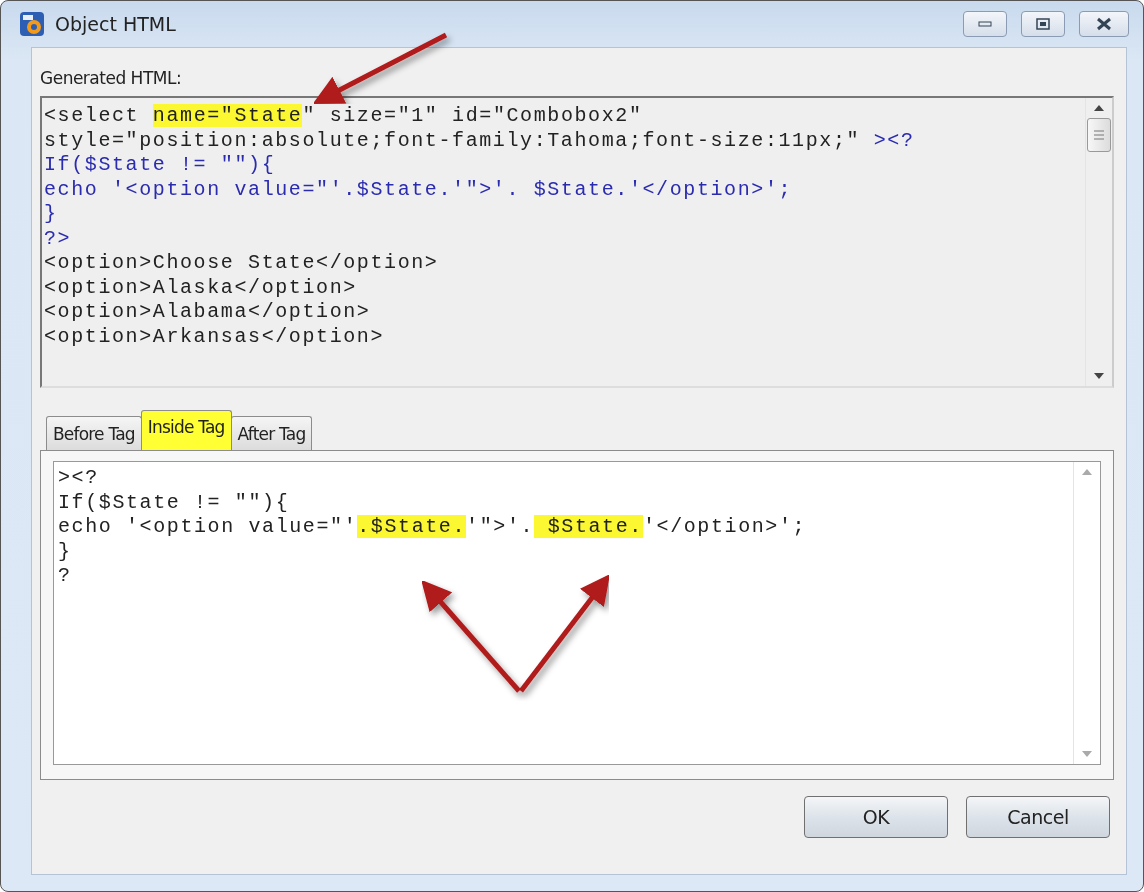 This screenshot has height=892, width=1144. I want to click on code-line: ><?, so click(79, 478).